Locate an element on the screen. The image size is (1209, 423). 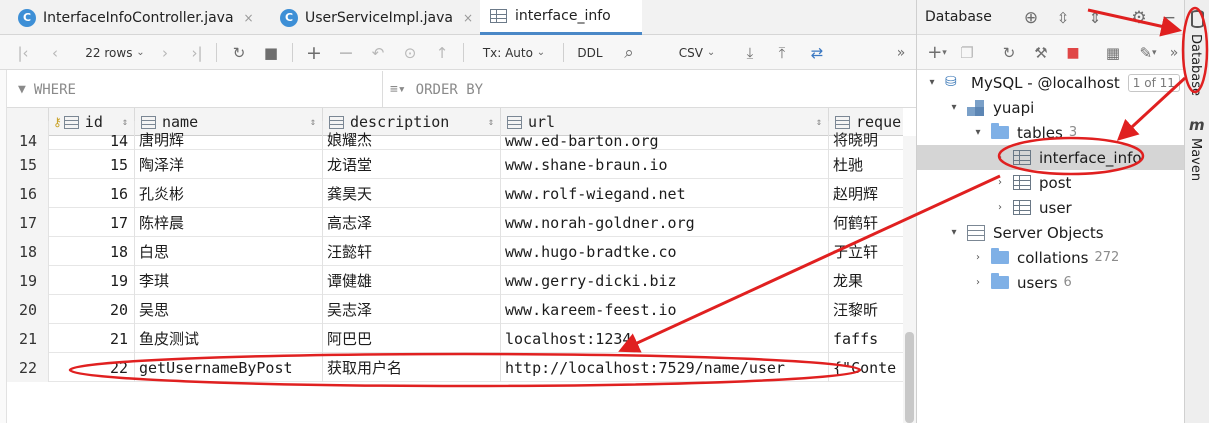
tree-node-collations: › collations 272 is located at coordinates (1051, 257).